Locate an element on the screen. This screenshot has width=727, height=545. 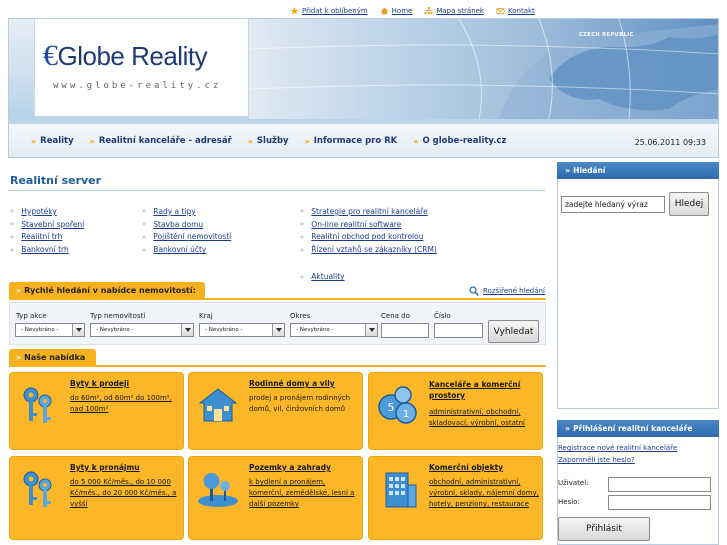
card-title: Rodinné domy a vily is located at coordinates (292, 383).